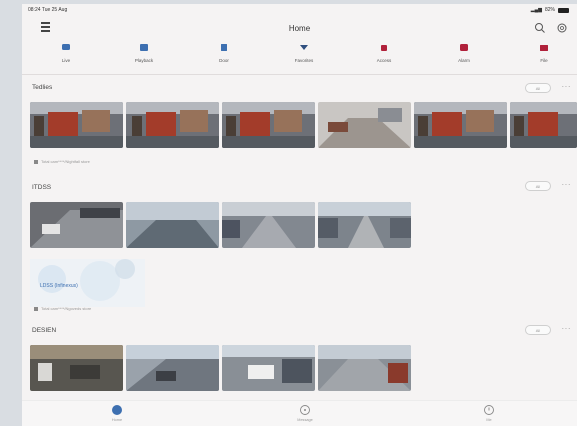 Image resolution: width=577 pixels, height=426 pixels. Describe the element at coordinates (304, 60) in the screenshot. I see `nav-label: Favorites` at that location.